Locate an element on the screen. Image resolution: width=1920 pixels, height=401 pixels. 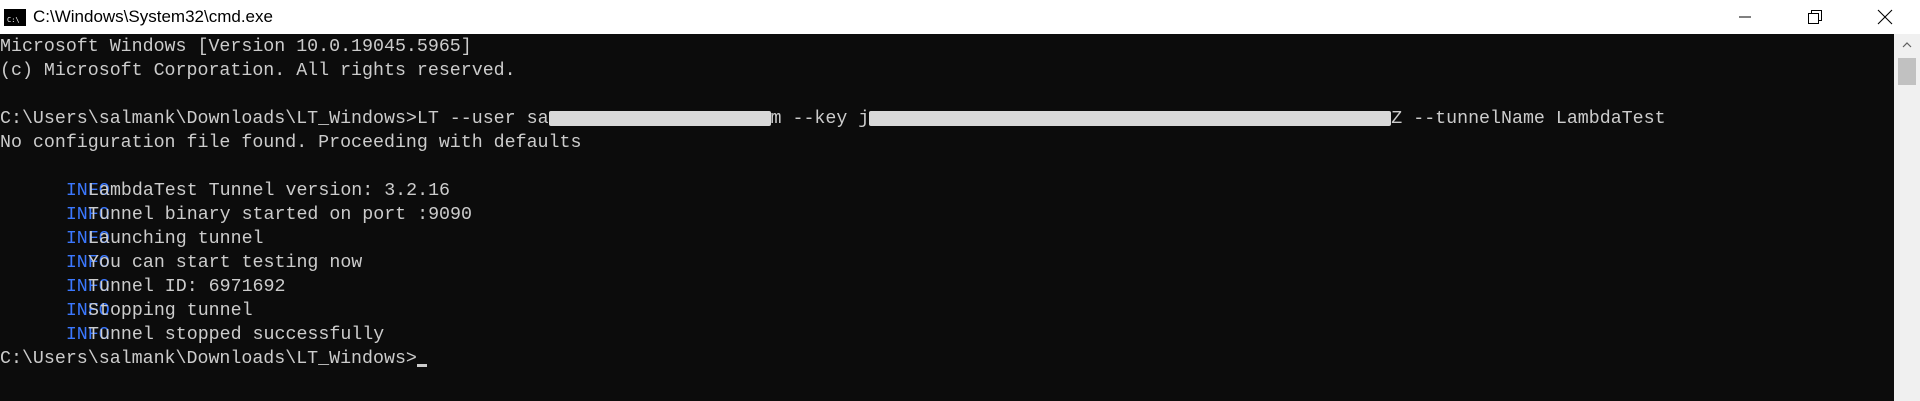
close-button is located at coordinates (1885, 17).